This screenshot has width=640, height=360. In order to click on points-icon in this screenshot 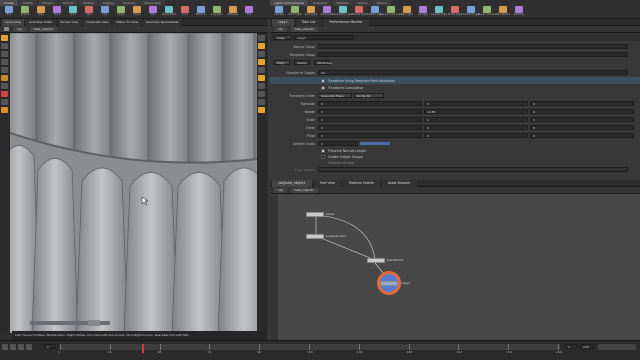, I will do `click(261, 78)`.